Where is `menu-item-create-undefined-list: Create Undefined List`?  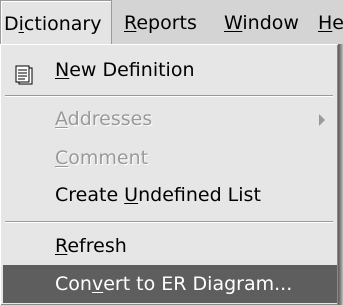
menu-item-create-undefined-list: Create Undefined List is located at coordinates (169, 195).